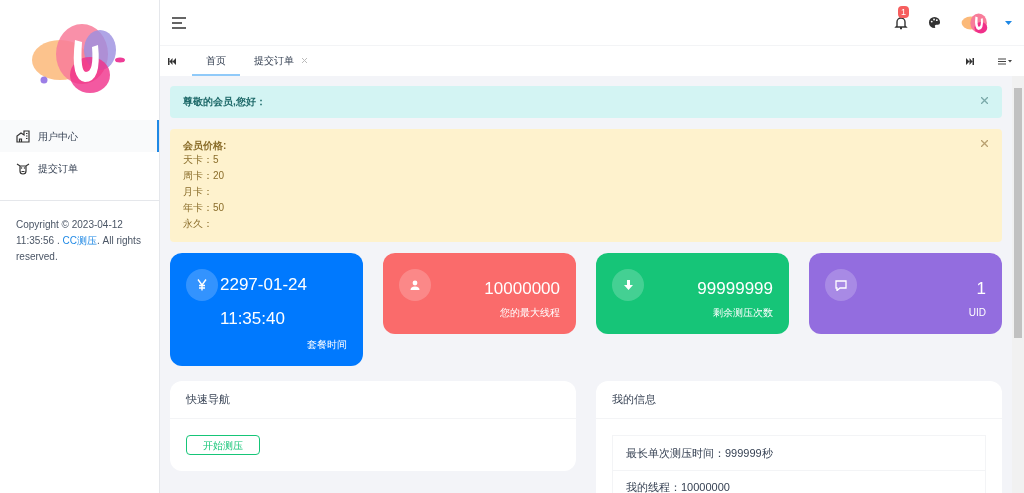  I want to click on stat-value: 10000000, so click(522, 289).